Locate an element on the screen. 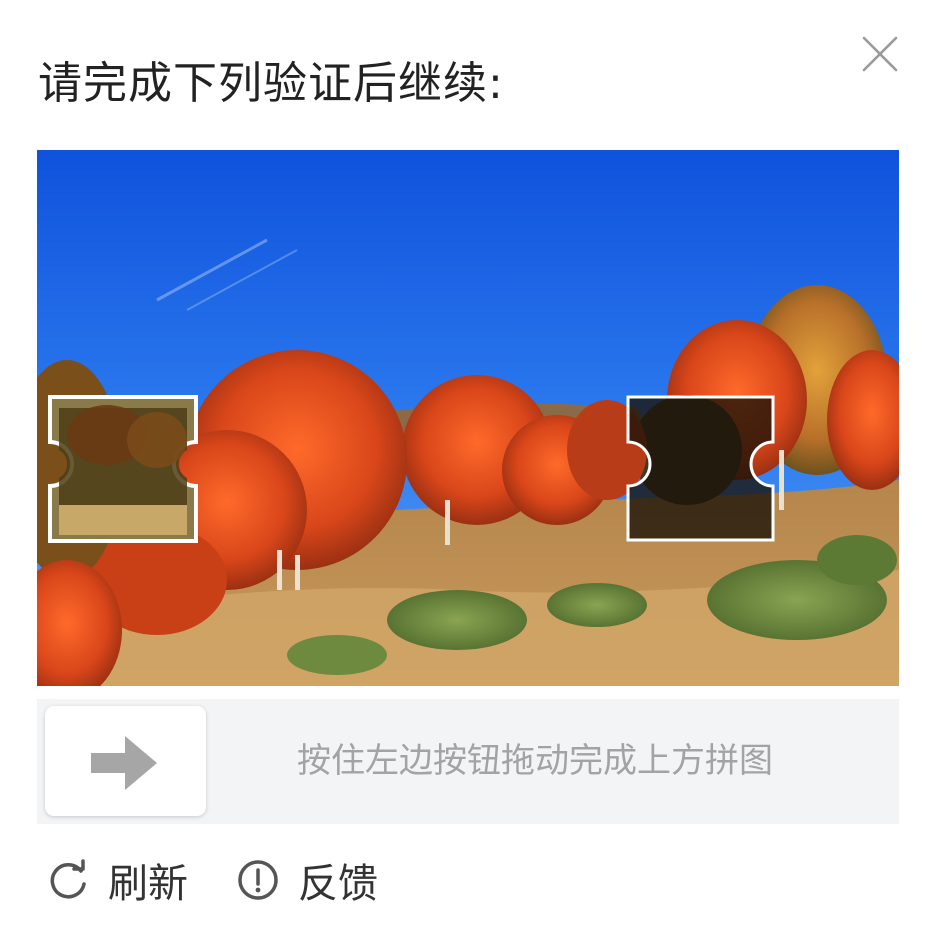 The height and width of the screenshot is (948, 936). slider-track: 按住左边按钮拖动完成上方拼图 is located at coordinates (468, 761).